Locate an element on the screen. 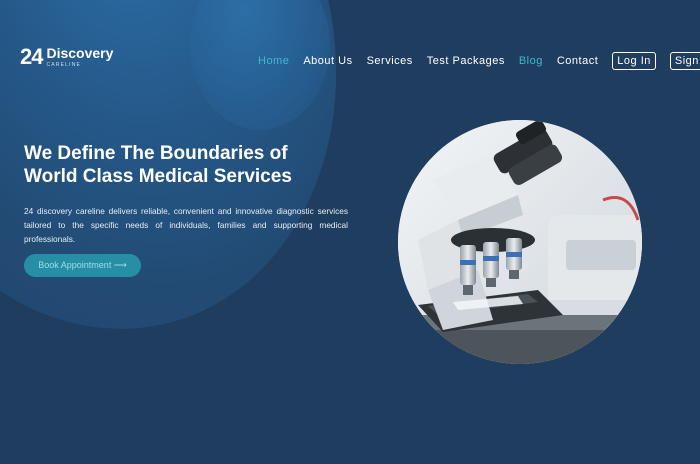 This screenshot has width=700, height=464. logo-mark: 24 is located at coordinates (32, 56).